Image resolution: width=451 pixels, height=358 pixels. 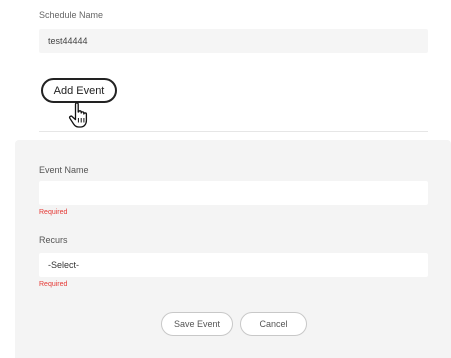 What do you see at coordinates (79, 90) in the screenshot?
I see `add-event-button: Add Event` at bounding box center [79, 90].